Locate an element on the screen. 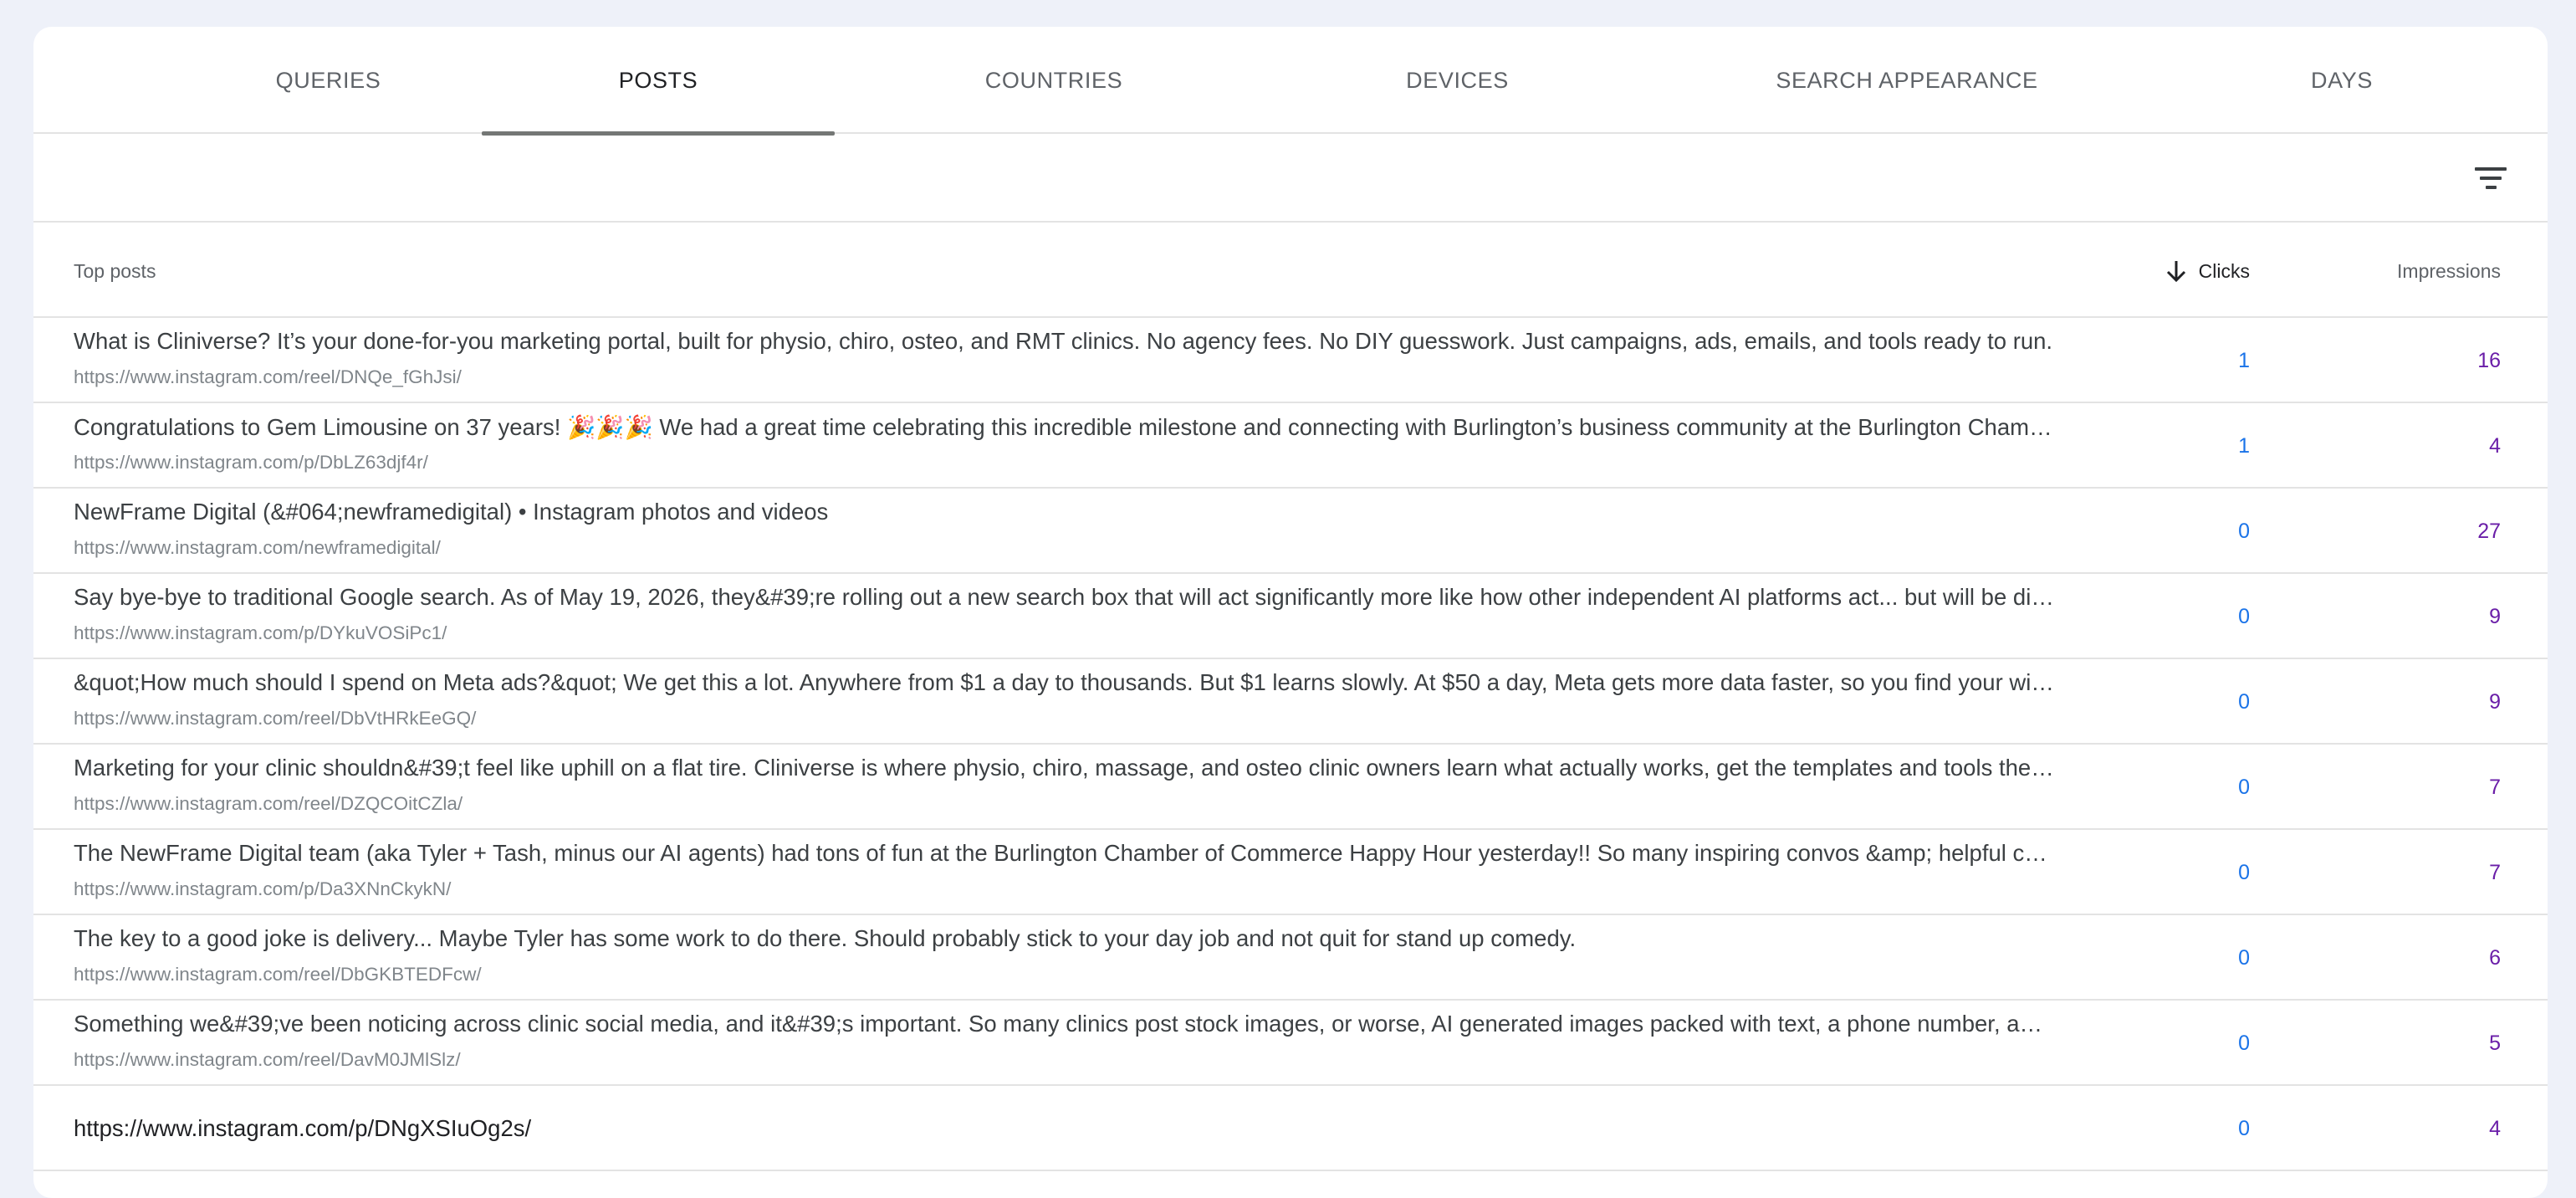 This screenshot has height=1198, width=2576. tab-posts: POSTS is located at coordinates (658, 82).